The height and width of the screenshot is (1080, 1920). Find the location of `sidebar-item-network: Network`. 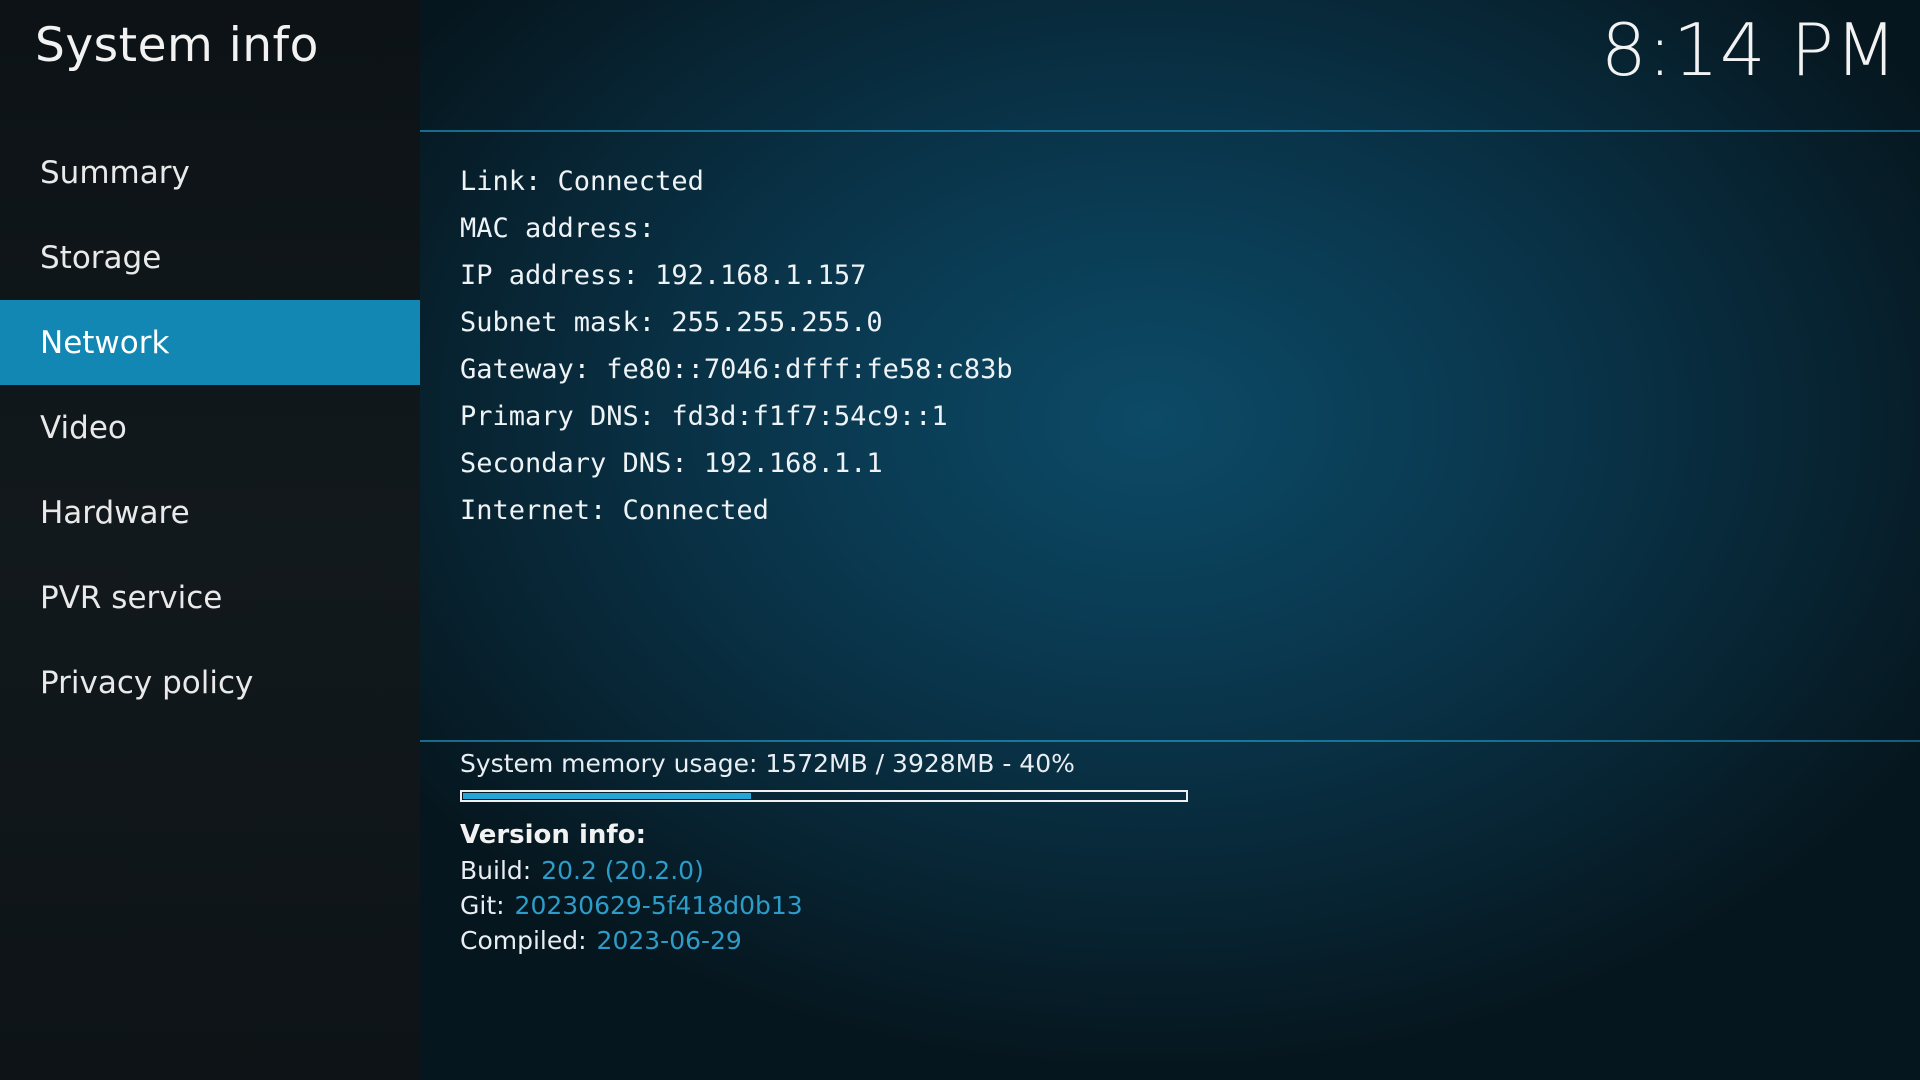

sidebar-item-network: Network is located at coordinates (210, 342).